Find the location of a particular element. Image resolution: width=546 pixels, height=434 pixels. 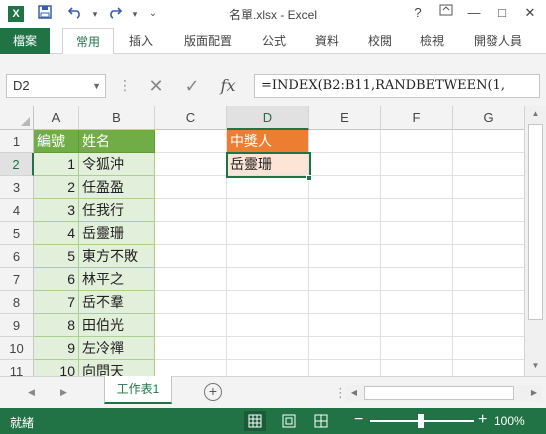

help-icon: ? is located at coordinates (418, 13).